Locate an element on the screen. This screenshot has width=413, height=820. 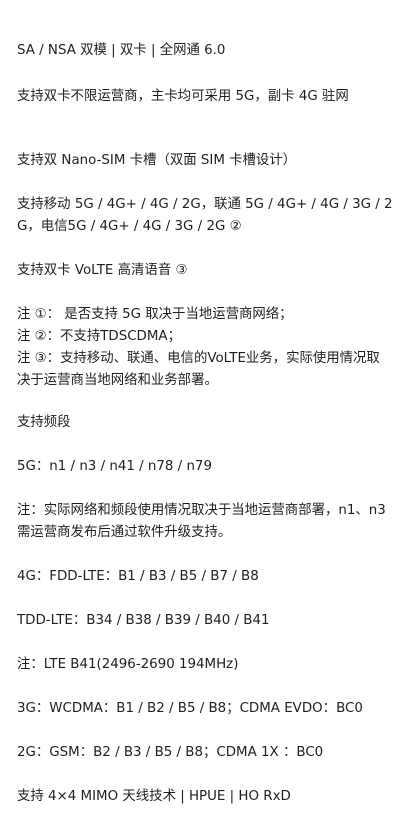
network-mode-line: SA / NSA 双模 | 双卡 | 全网通 6.0 is located at coordinates (121, 50).